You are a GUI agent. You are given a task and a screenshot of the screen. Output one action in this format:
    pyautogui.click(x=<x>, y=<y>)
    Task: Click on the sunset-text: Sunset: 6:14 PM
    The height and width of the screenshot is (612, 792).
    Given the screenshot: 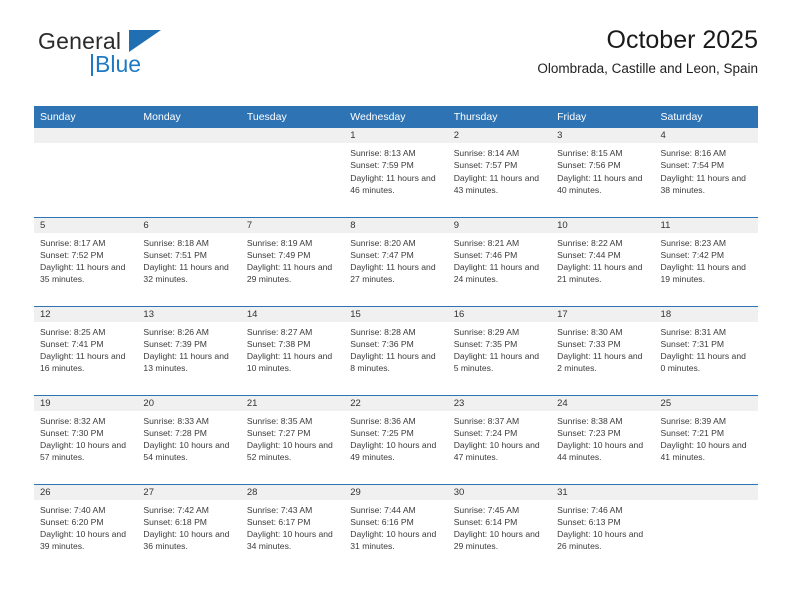 What is the action you would take?
    pyautogui.click(x=485, y=521)
    